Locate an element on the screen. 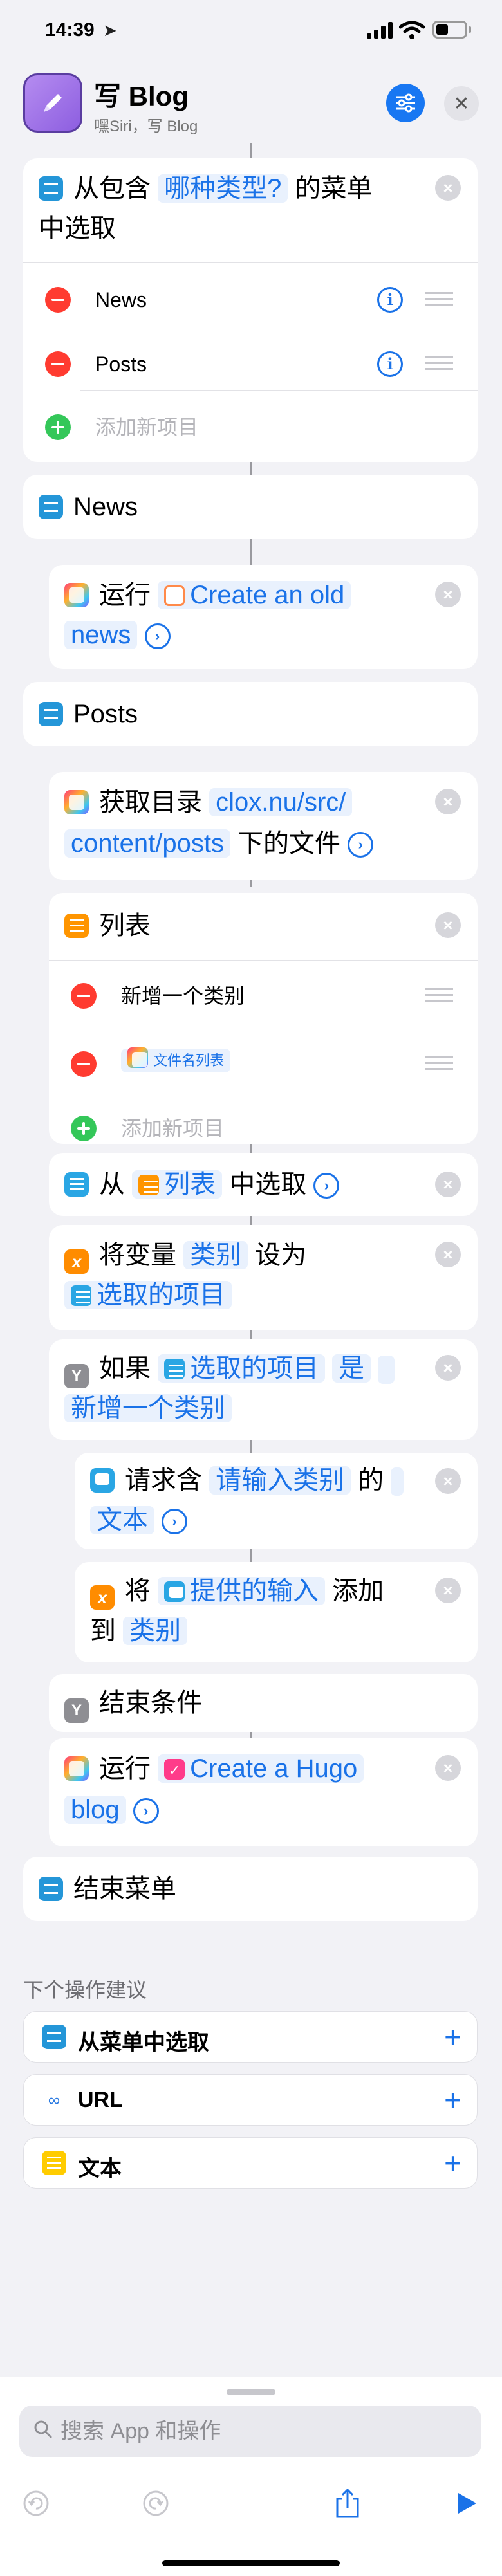 This screenshot has width=502, height=2576. sheet-grabber is located at coordinates (251, 2392).